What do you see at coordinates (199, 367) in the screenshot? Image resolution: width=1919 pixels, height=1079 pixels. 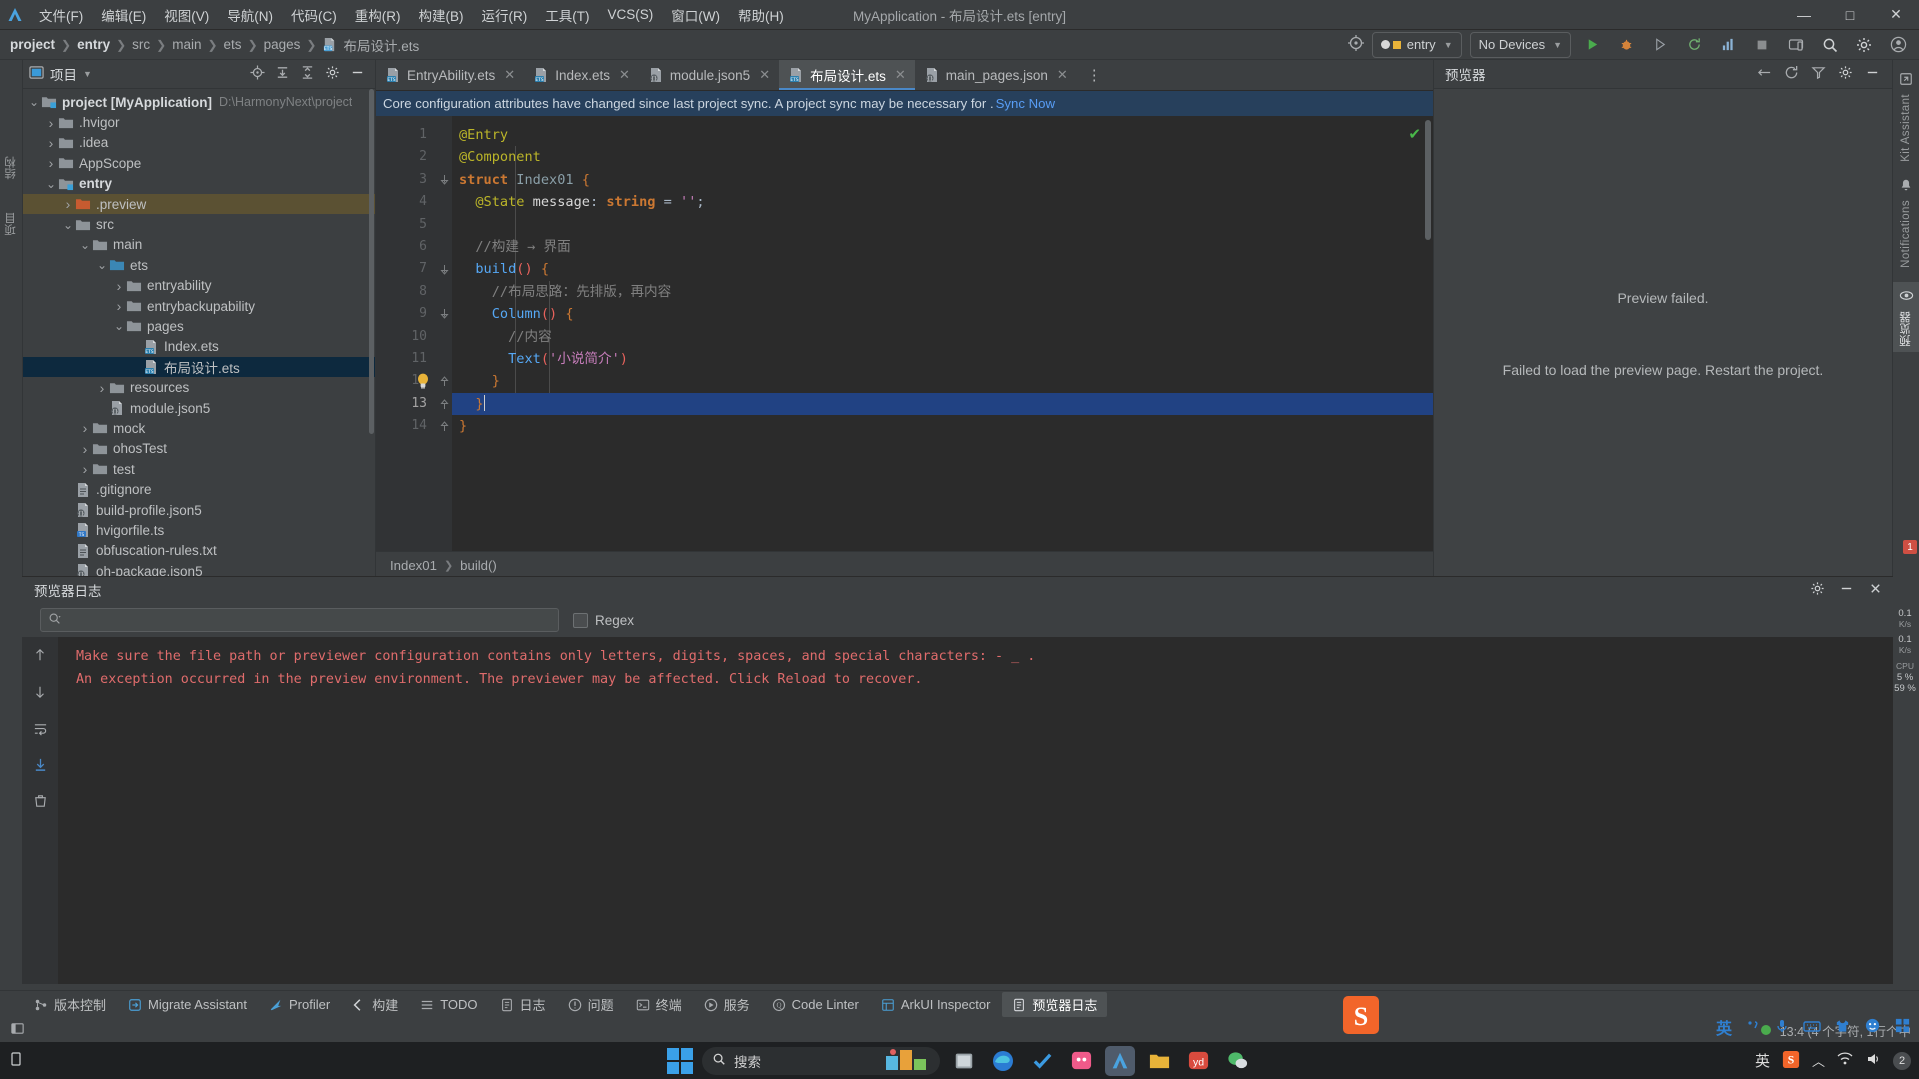 I see `tree-item-.ets: ETS 布局设计.ets` at bounding box center [199, 367].